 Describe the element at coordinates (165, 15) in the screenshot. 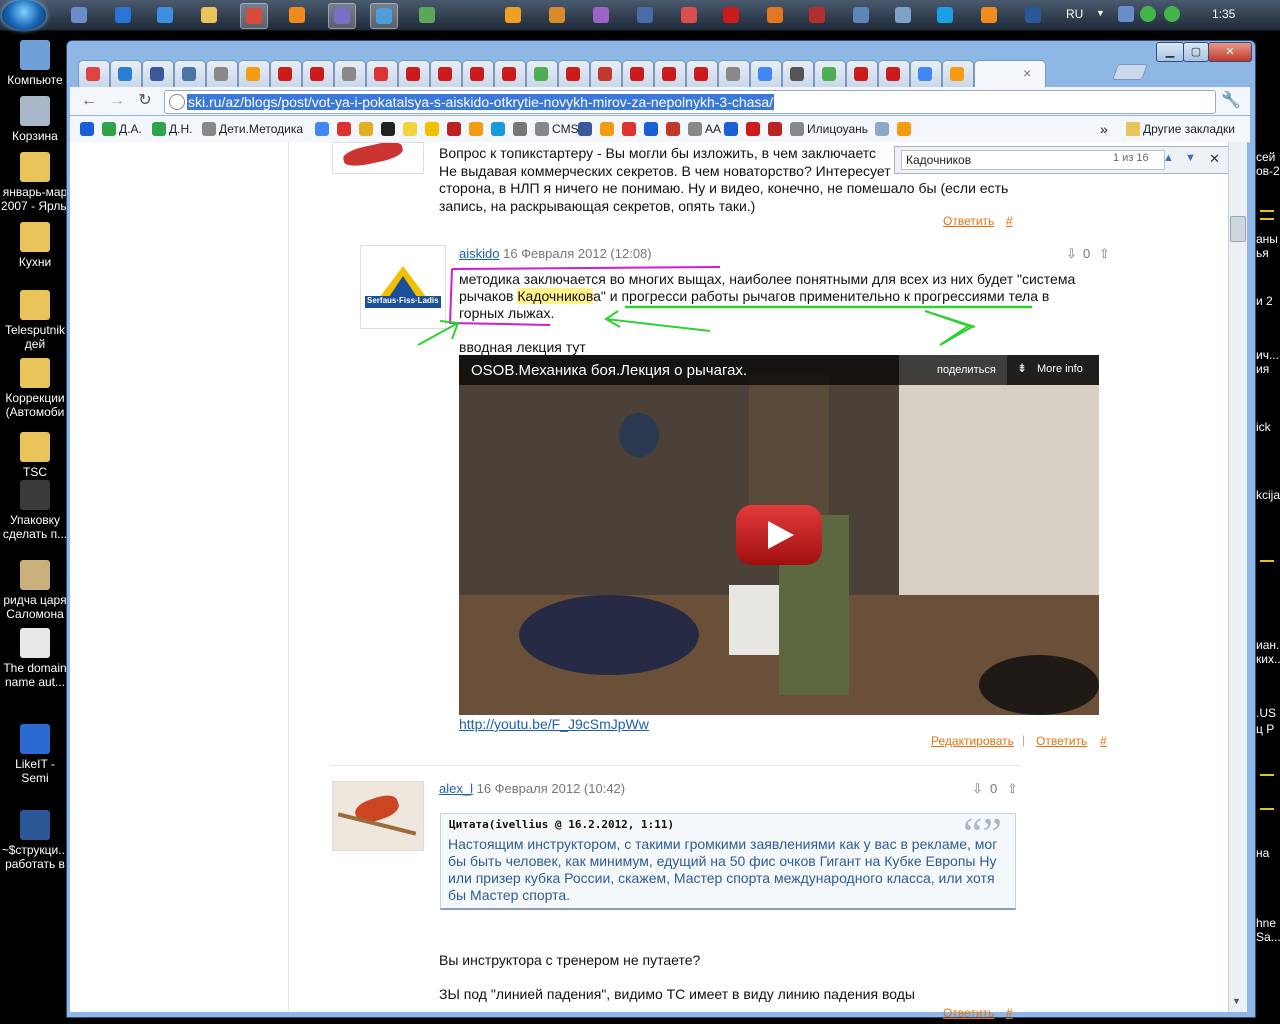

I see `ie-taskbar-button` at that location.